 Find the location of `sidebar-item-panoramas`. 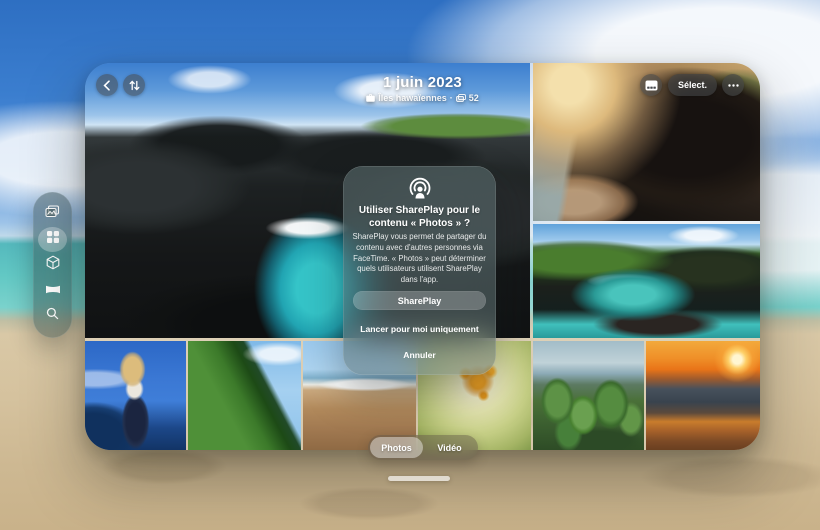

sidebar-item-panoramas is located at coordinates (52, 291).